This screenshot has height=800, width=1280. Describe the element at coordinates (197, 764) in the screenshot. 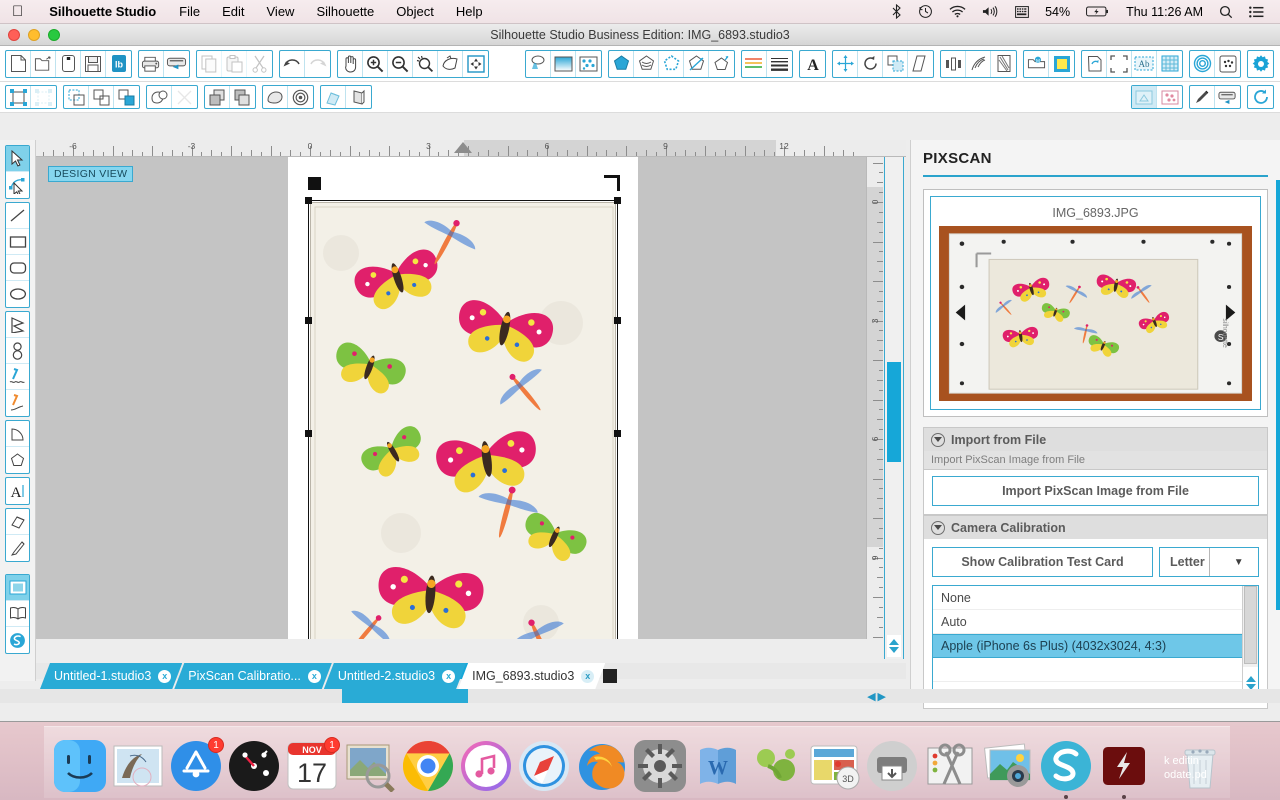

I see `dock-item-app-store: 1` at that location.